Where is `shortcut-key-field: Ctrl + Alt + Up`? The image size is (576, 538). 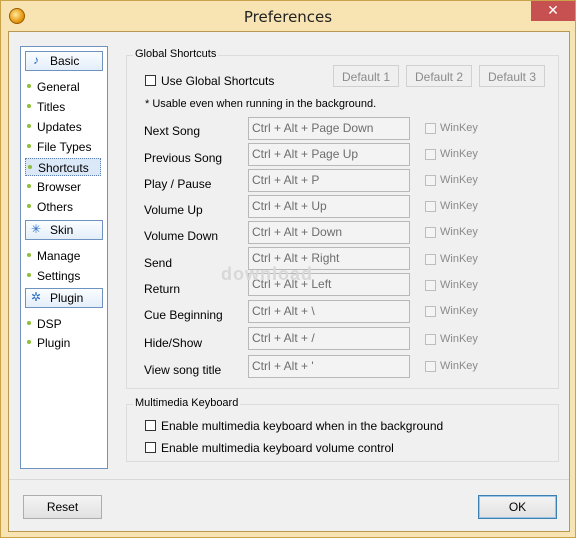
shortcut-key-field: Ctrl + Alt + Up is located at coordinates (329, 206).